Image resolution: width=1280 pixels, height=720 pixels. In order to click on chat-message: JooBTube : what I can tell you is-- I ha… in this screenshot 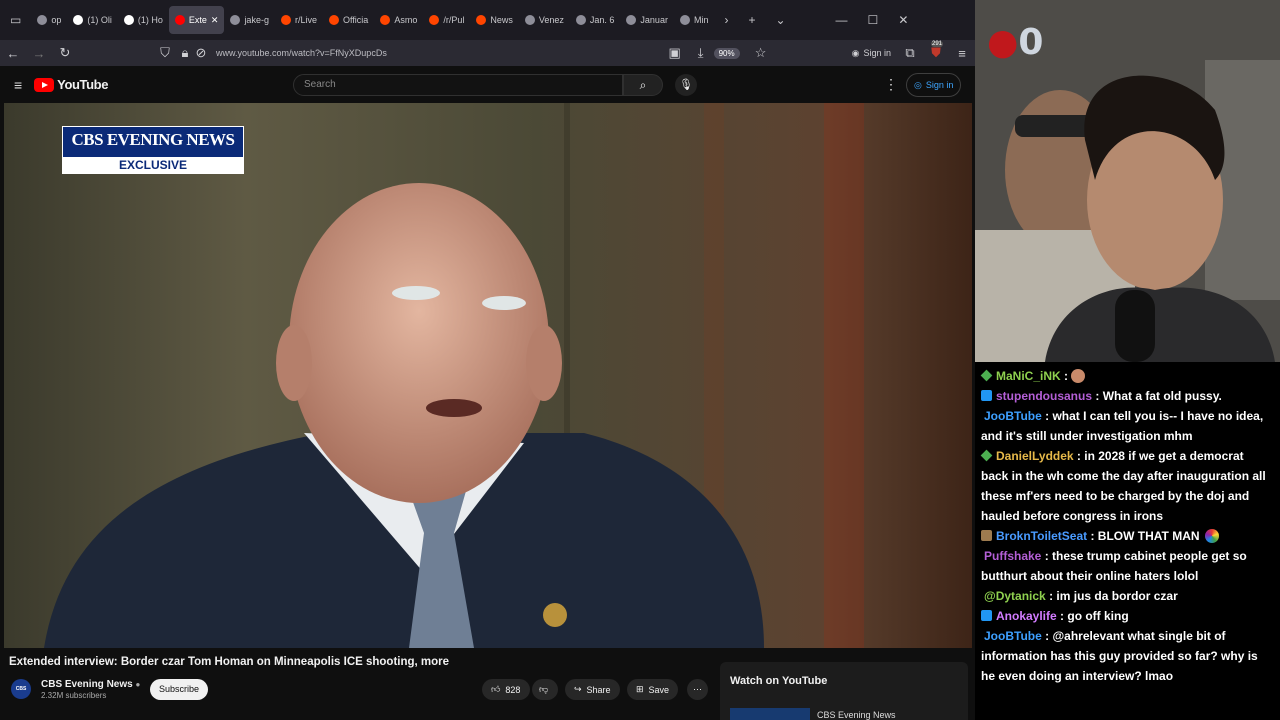, I will do `click(1122, 426)`.